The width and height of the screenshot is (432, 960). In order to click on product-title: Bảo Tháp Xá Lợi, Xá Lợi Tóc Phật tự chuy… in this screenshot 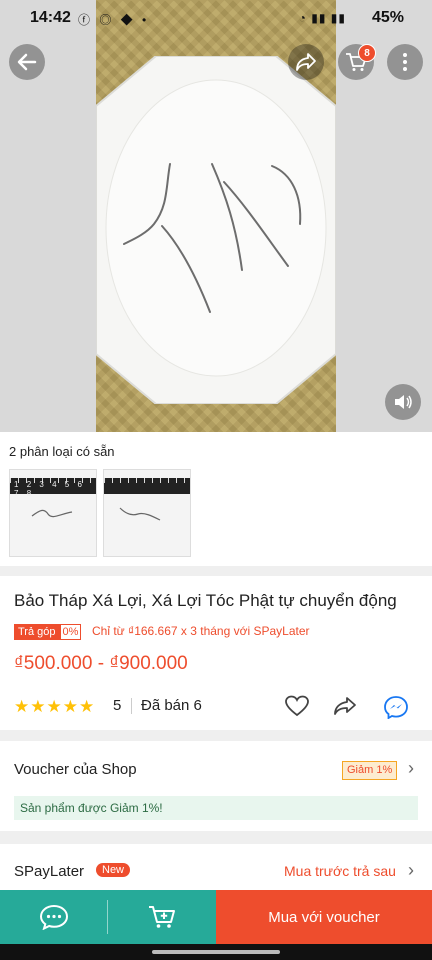, I will do `click(205, 600)`.